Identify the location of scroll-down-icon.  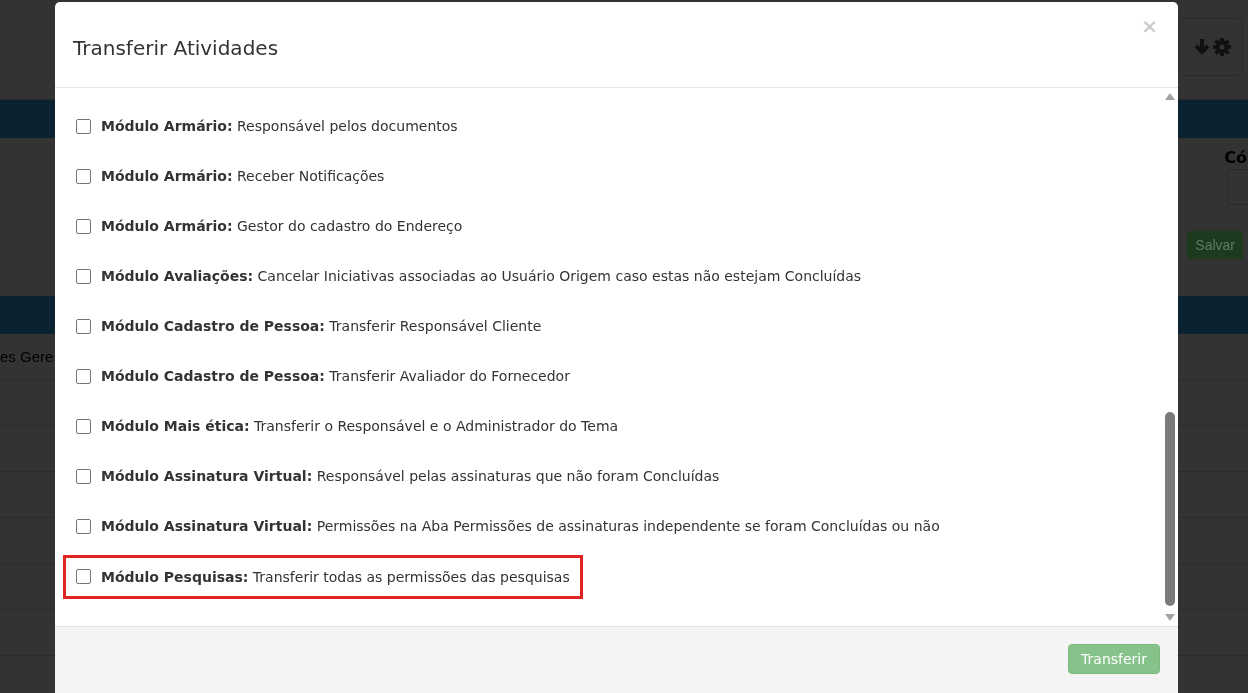
(1170, 617).